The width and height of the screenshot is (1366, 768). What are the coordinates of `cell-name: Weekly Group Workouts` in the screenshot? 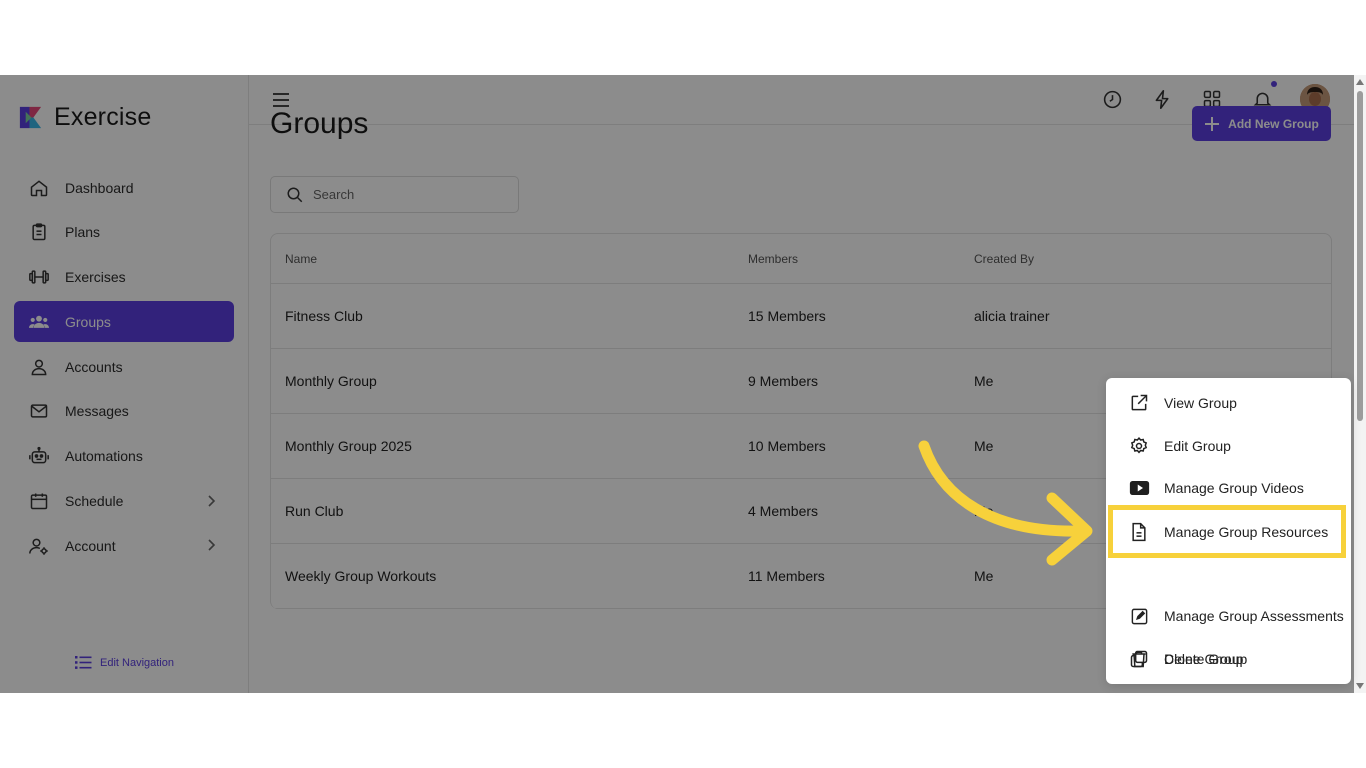 It's located at (361, 576).